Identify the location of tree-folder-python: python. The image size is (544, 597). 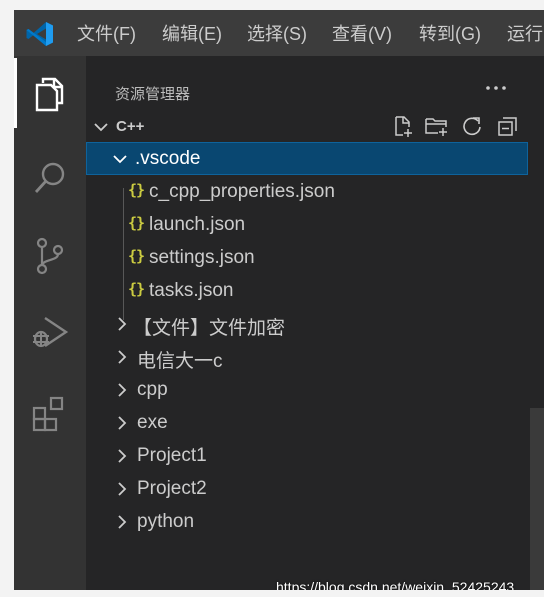
(307, 521).